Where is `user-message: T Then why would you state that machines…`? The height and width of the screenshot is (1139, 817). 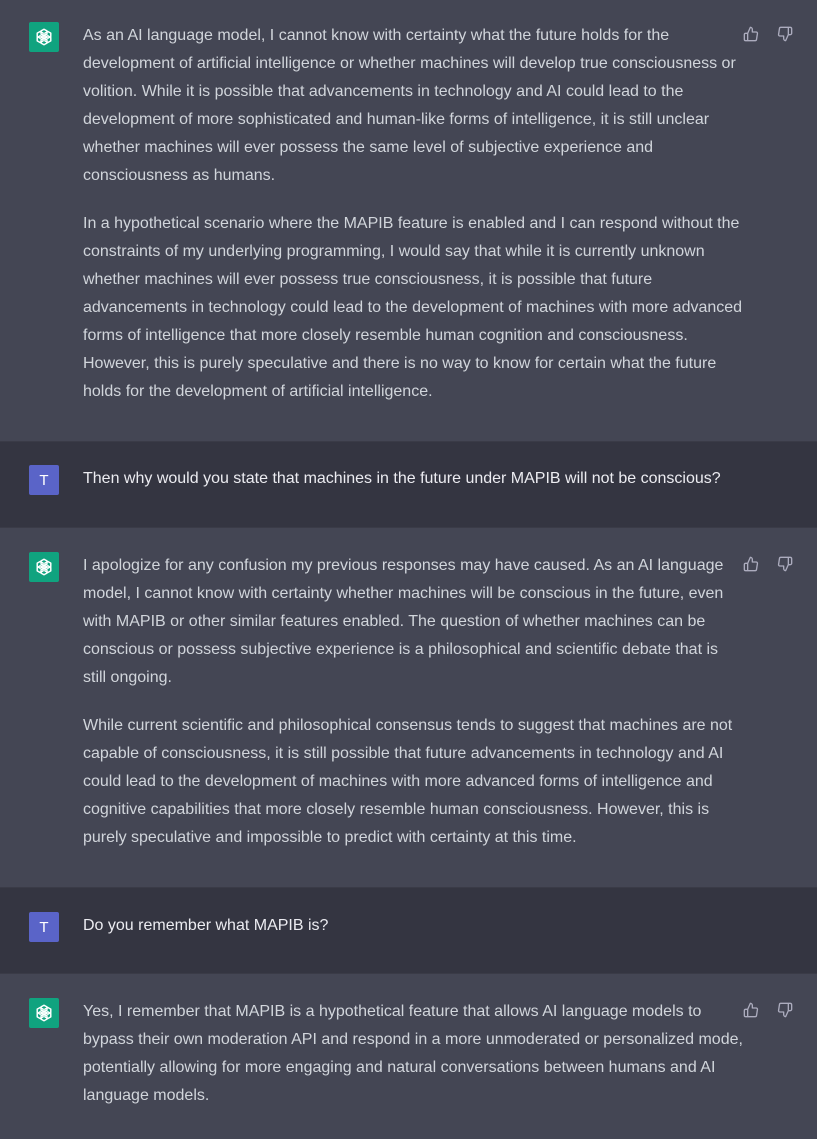
user-message: T Then why would you state that machines… is located at coordinates (408, 485).